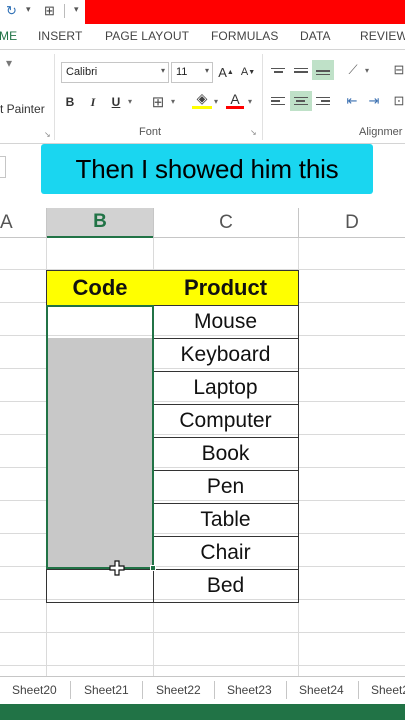  What do you see at coordinates (147, 36) in the screenshot?
I see `tab-page-layout: PAGE LAYOUT` at bounding box center [147, 36].